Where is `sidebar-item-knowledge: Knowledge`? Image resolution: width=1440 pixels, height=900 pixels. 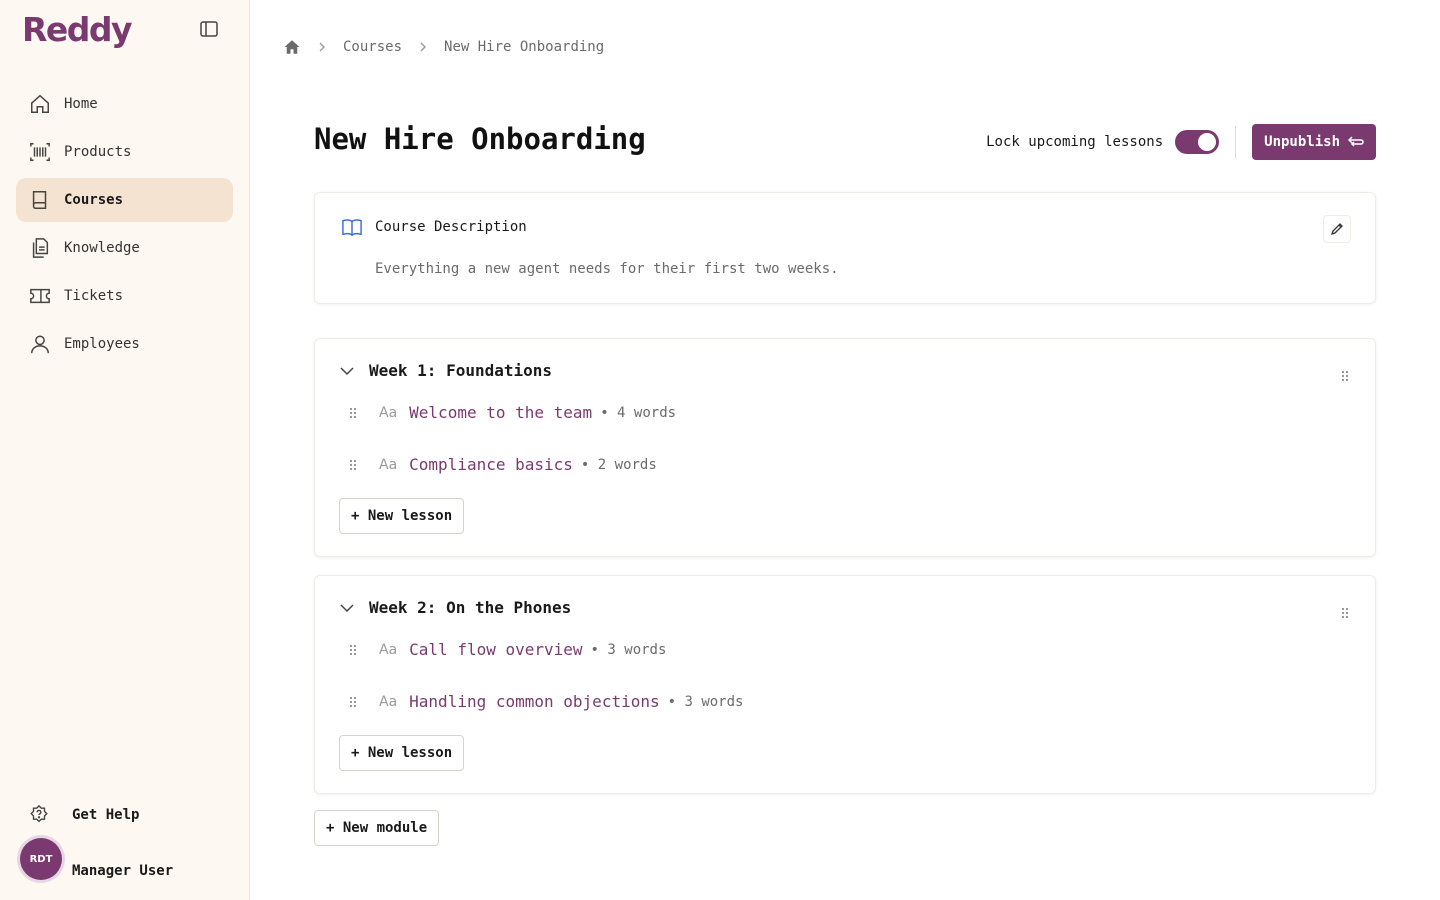 sidebar-item-knowledge: Knowledge is located at coordinates (124, 248).